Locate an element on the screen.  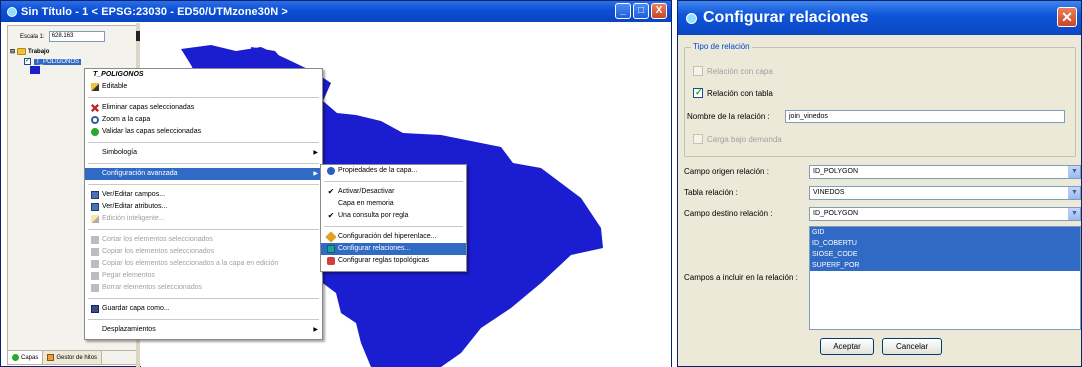
tree-root-node: ⊟ Trabajo is located at coordinates (45, 51).